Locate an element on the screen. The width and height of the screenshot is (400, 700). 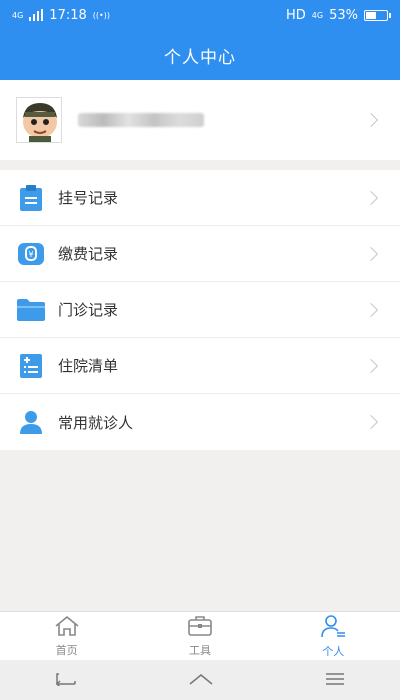
menu-icon is located at coordinates (335, 680).